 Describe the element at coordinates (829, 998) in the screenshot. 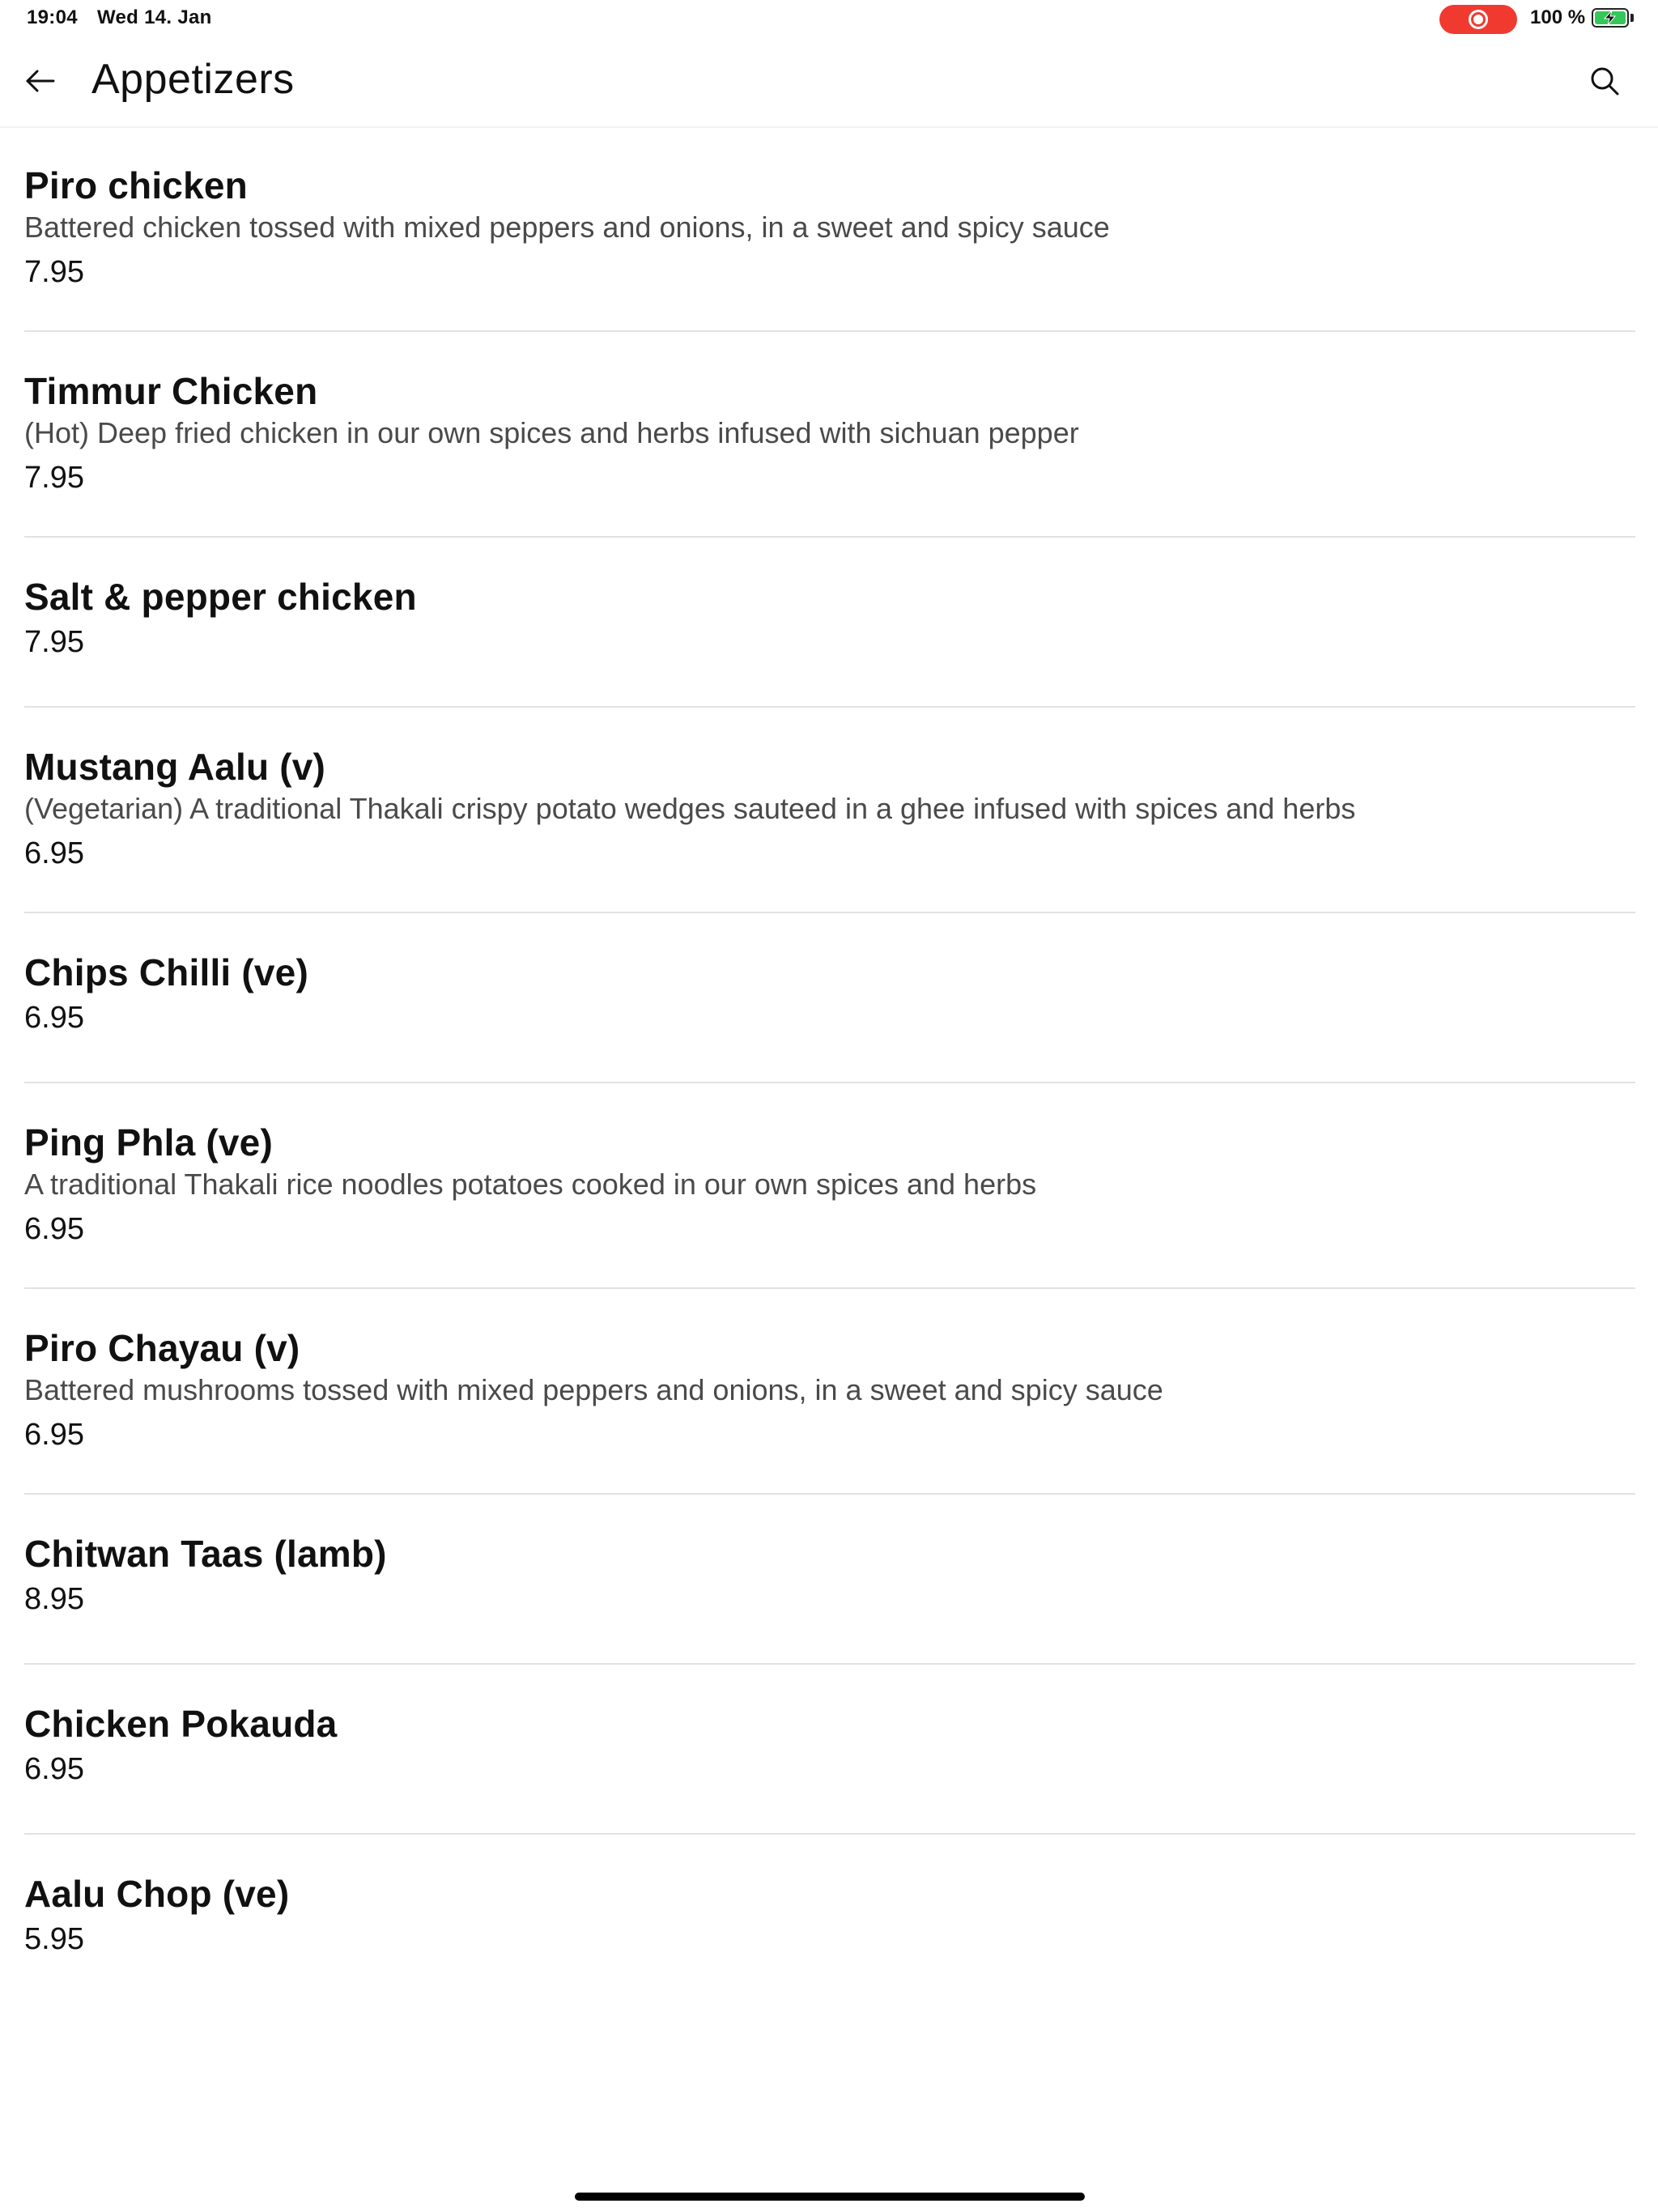

I see `menu-item: Chips Chilli (ve) 6.95` at that location.